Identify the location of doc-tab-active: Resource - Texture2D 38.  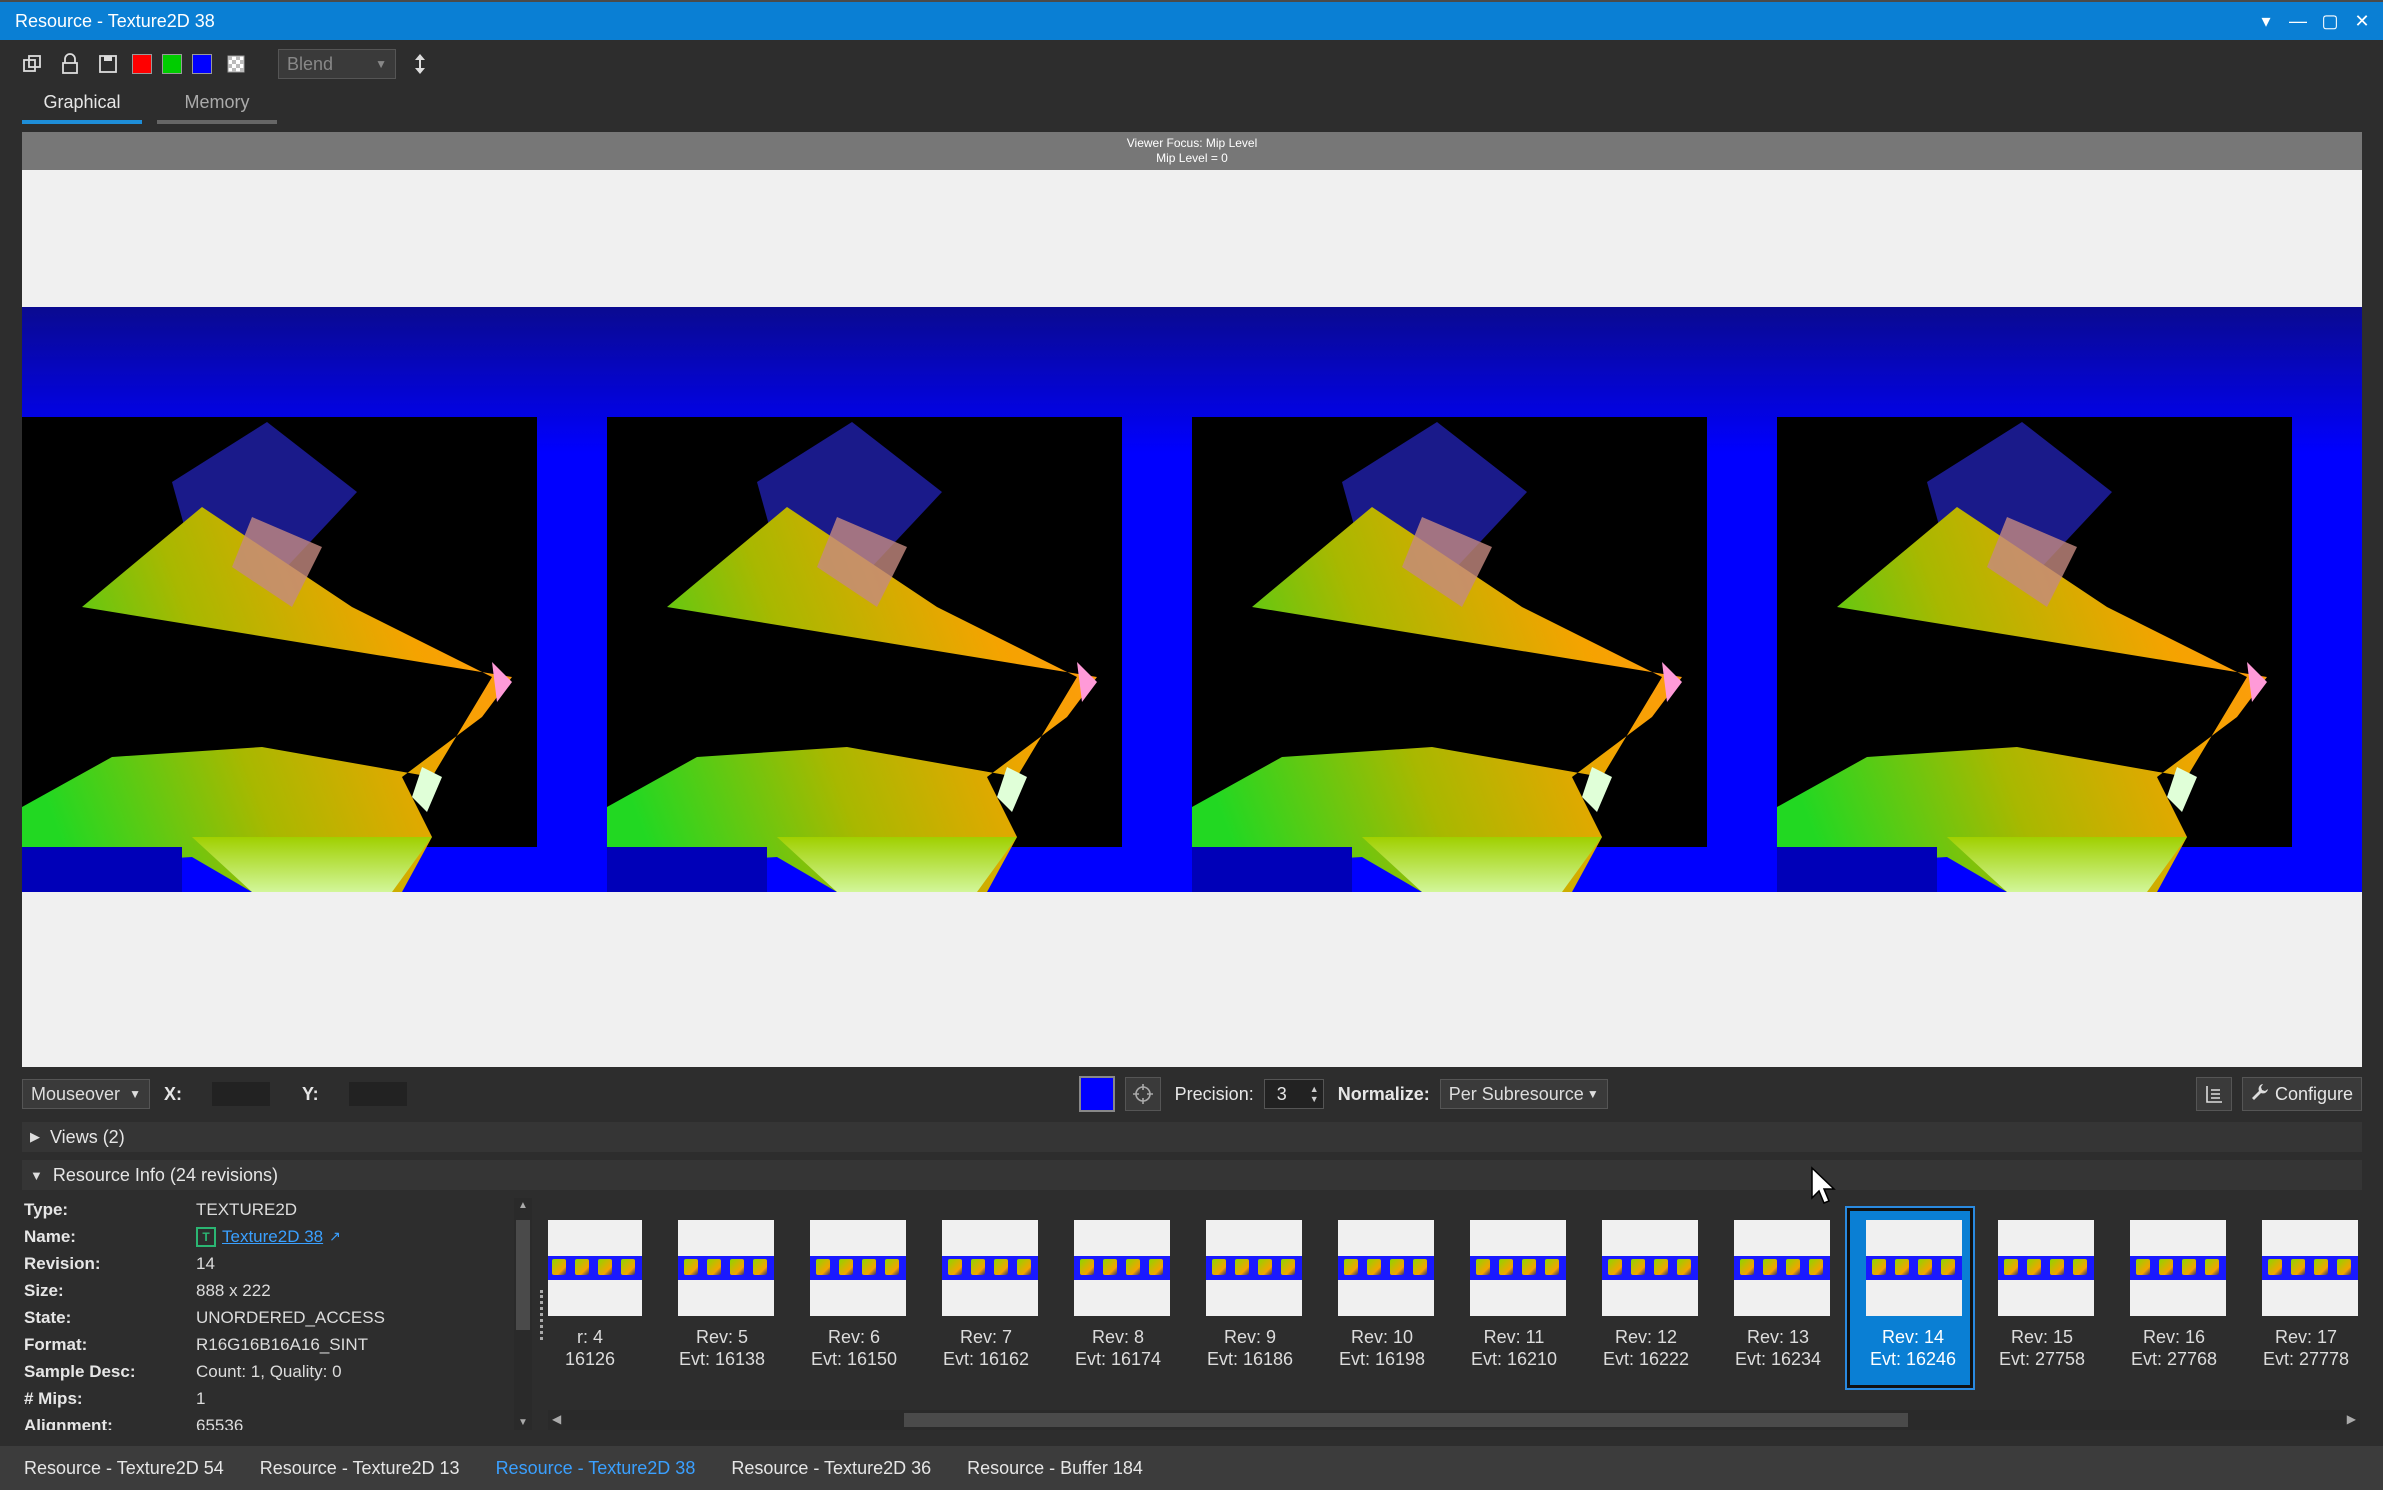
(596, 1468).